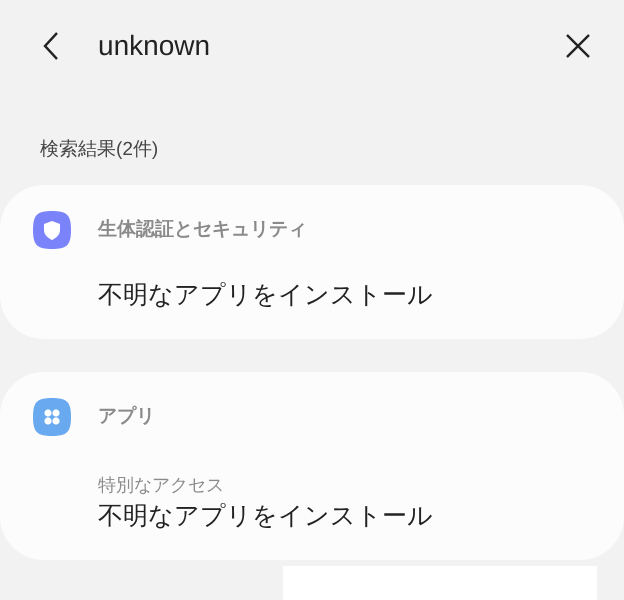 The width and height of the screenshot is (624, 600). What do you see at coordinates (161, 485) in the screenshot?
I see `path-label: 特別なアクセス` at bounding box center [161, 485].